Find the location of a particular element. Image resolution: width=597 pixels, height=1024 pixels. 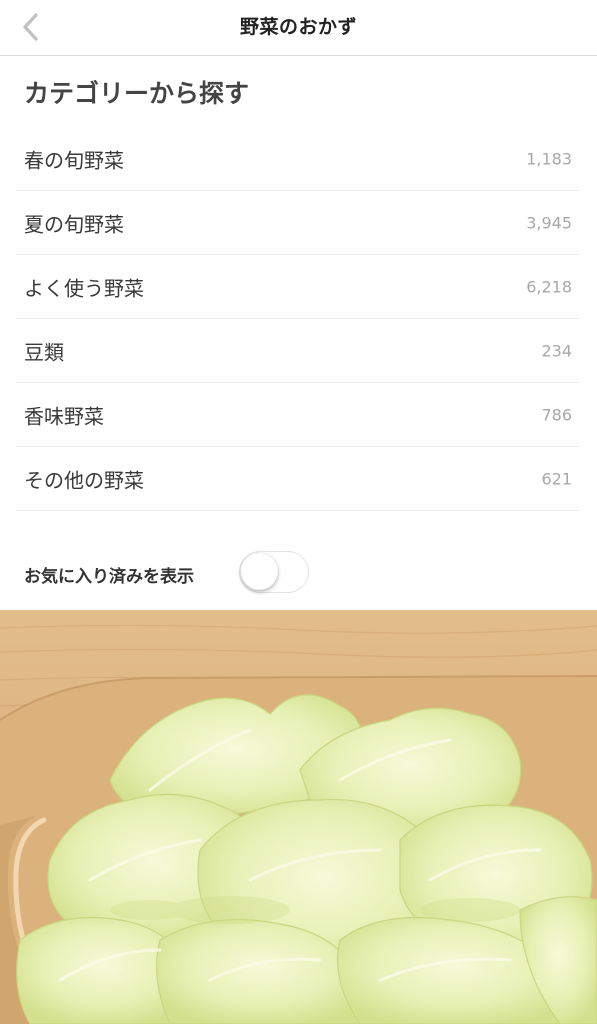

category-count: 621 is located at coordinates (556, 478).